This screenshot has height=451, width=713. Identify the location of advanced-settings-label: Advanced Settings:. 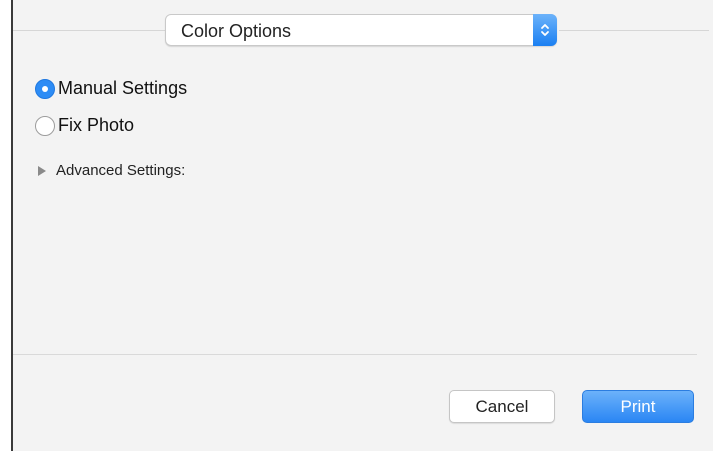
(121, 170).